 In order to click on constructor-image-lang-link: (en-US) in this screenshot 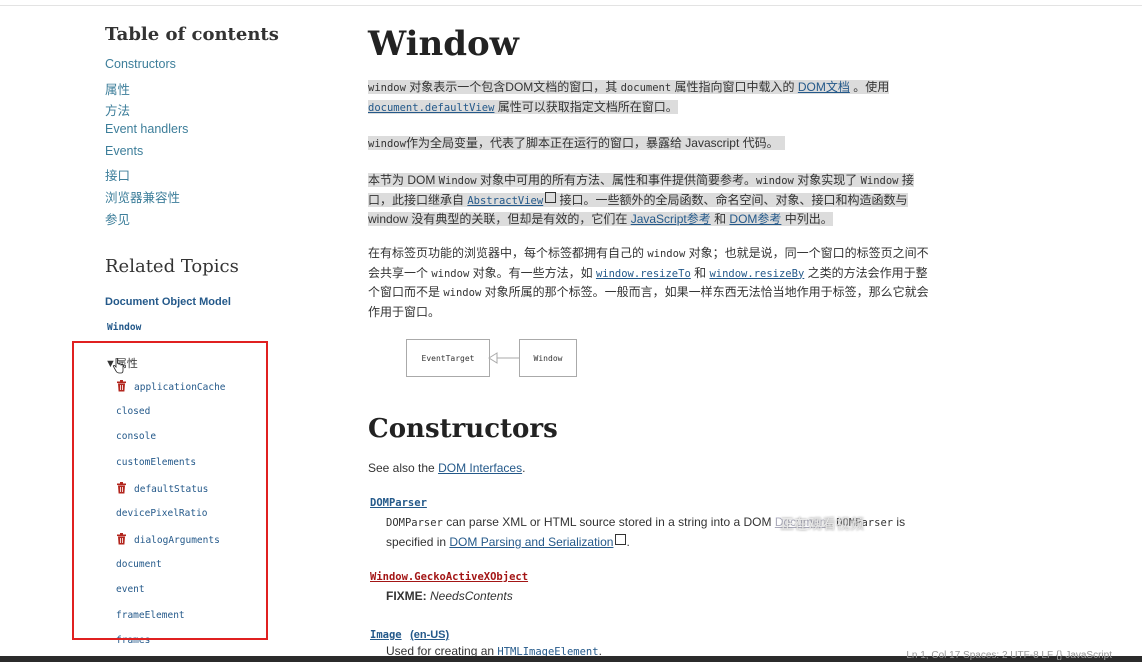, I will do `click(429, 635)`.